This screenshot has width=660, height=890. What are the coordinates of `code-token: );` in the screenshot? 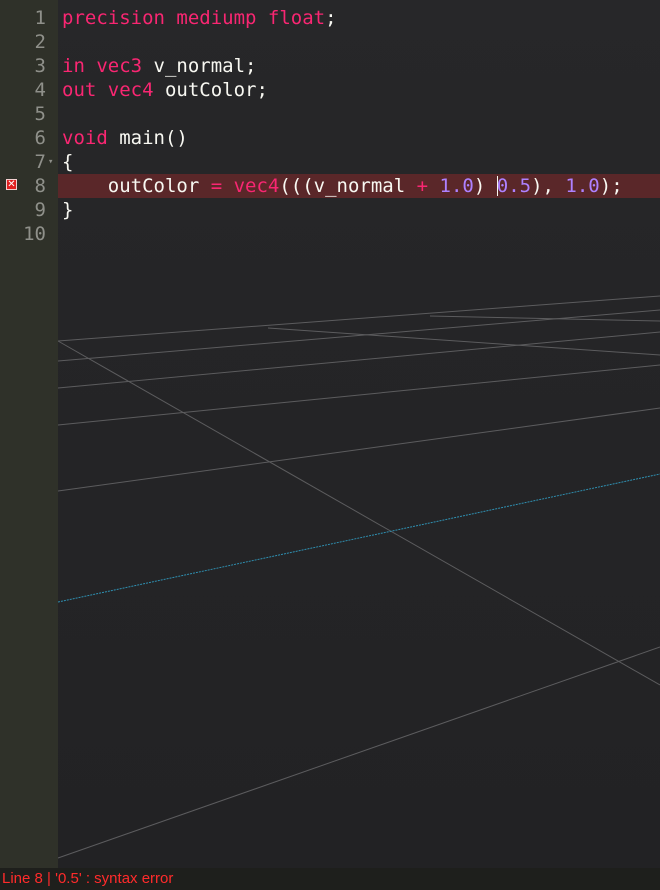 It's located at (611, 186).